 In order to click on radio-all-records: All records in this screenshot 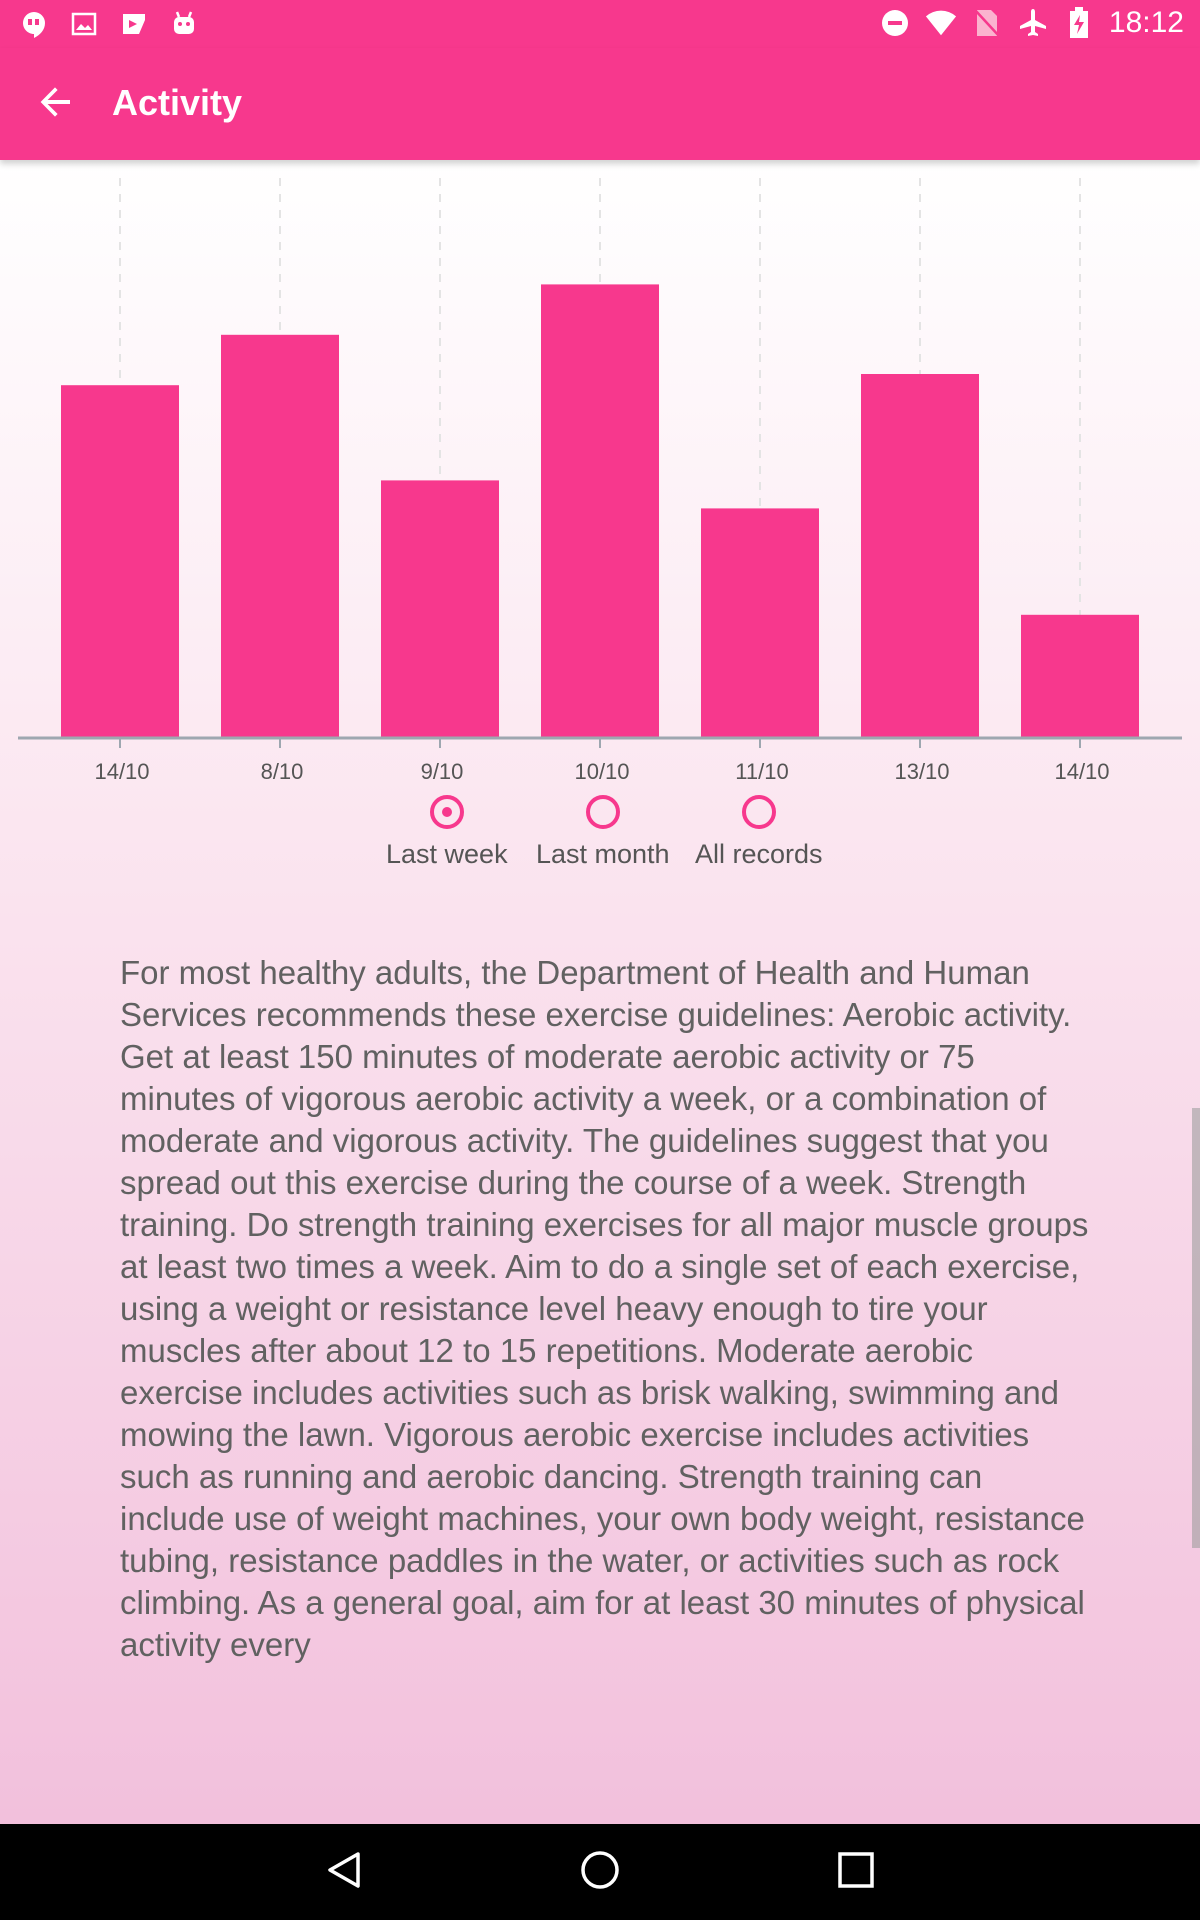, I will do `click(759, 832)`.